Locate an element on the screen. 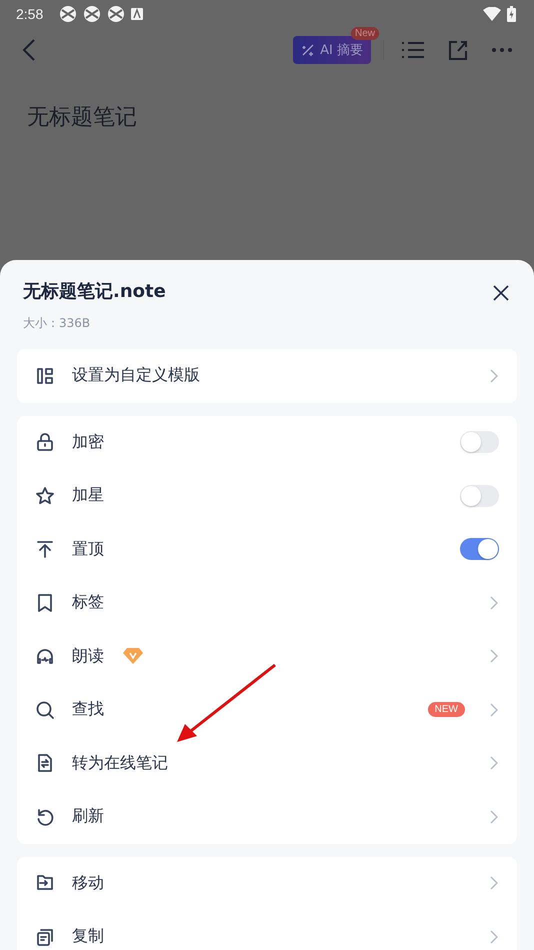 The image size is (534, 950). menu-item: 标签 is located at coordinates (267, 603).